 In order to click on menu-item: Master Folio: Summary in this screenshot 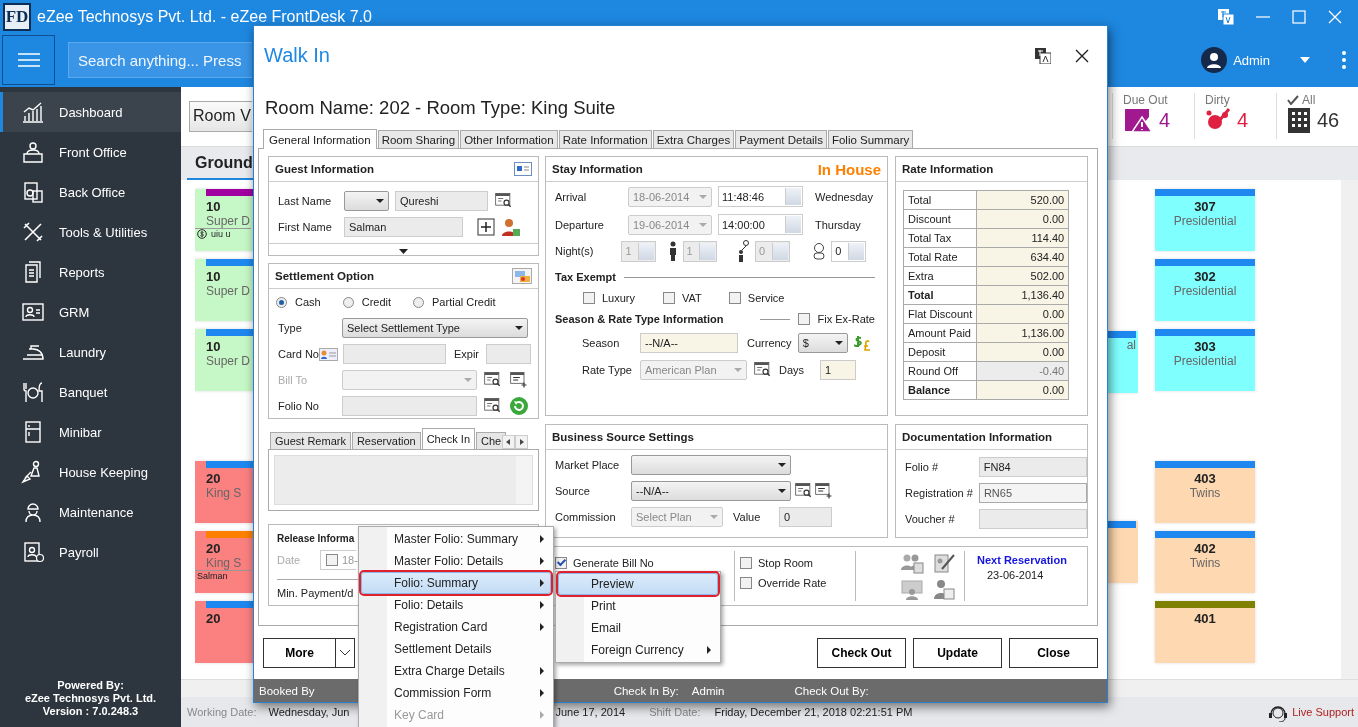, I will do `click(456, 539)`.